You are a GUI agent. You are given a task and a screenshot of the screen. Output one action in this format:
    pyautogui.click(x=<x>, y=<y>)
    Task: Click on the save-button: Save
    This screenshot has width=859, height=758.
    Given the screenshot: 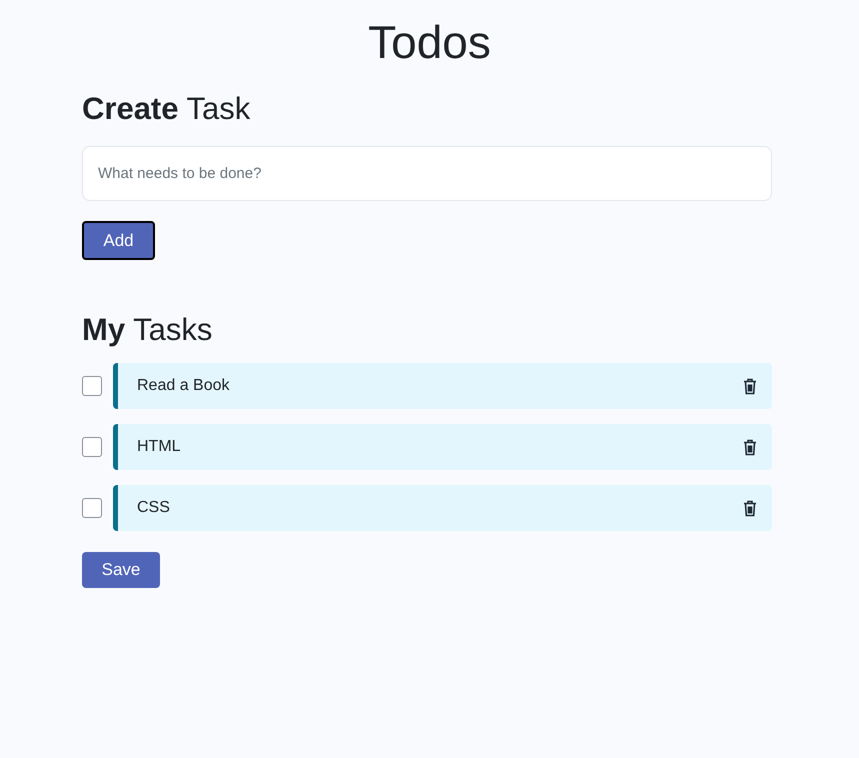 What is the action you would take?
    pyautogui.click(x=121, y=570)
    